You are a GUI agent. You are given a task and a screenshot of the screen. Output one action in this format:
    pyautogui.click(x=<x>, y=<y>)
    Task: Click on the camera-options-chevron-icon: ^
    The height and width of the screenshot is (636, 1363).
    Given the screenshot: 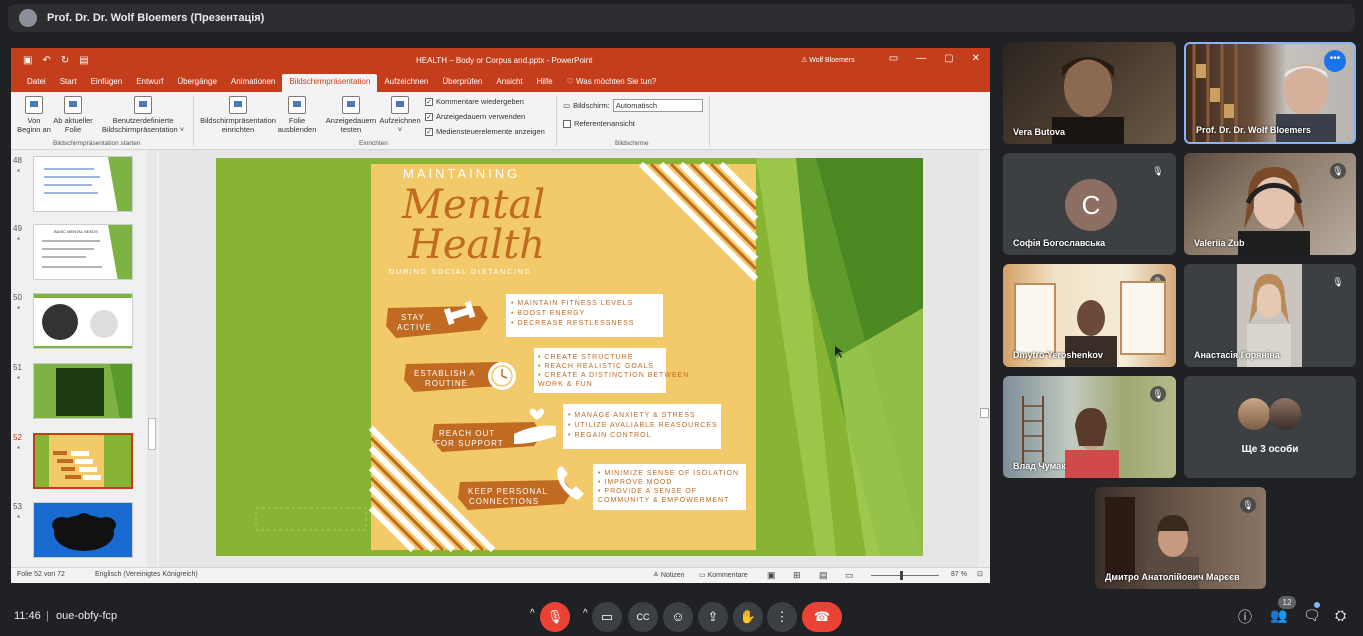 What is the action you would take?
    pyautogui.click(x=585, y=613)
    